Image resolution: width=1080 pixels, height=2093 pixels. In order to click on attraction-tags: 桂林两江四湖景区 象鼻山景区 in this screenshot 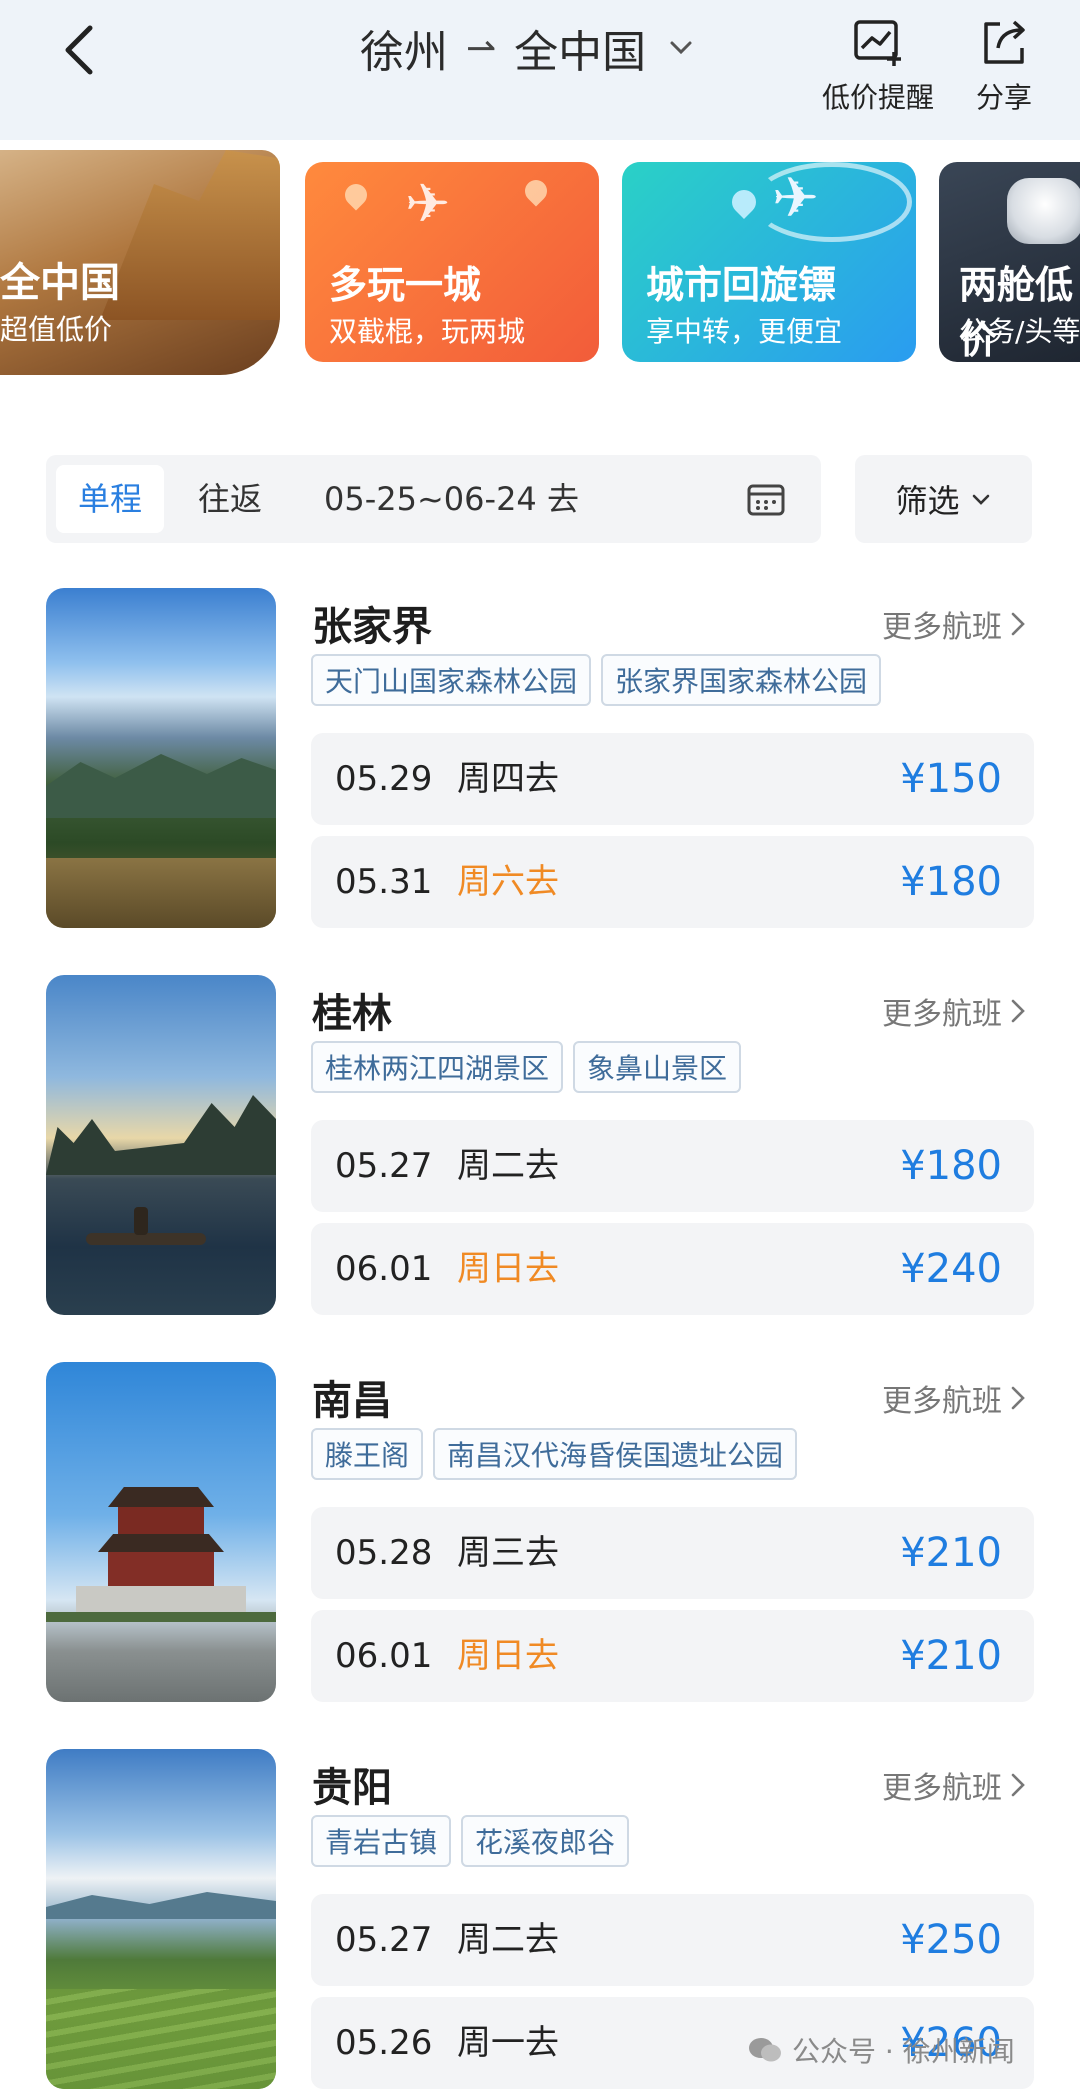, I will do `click(526, 1067)`.